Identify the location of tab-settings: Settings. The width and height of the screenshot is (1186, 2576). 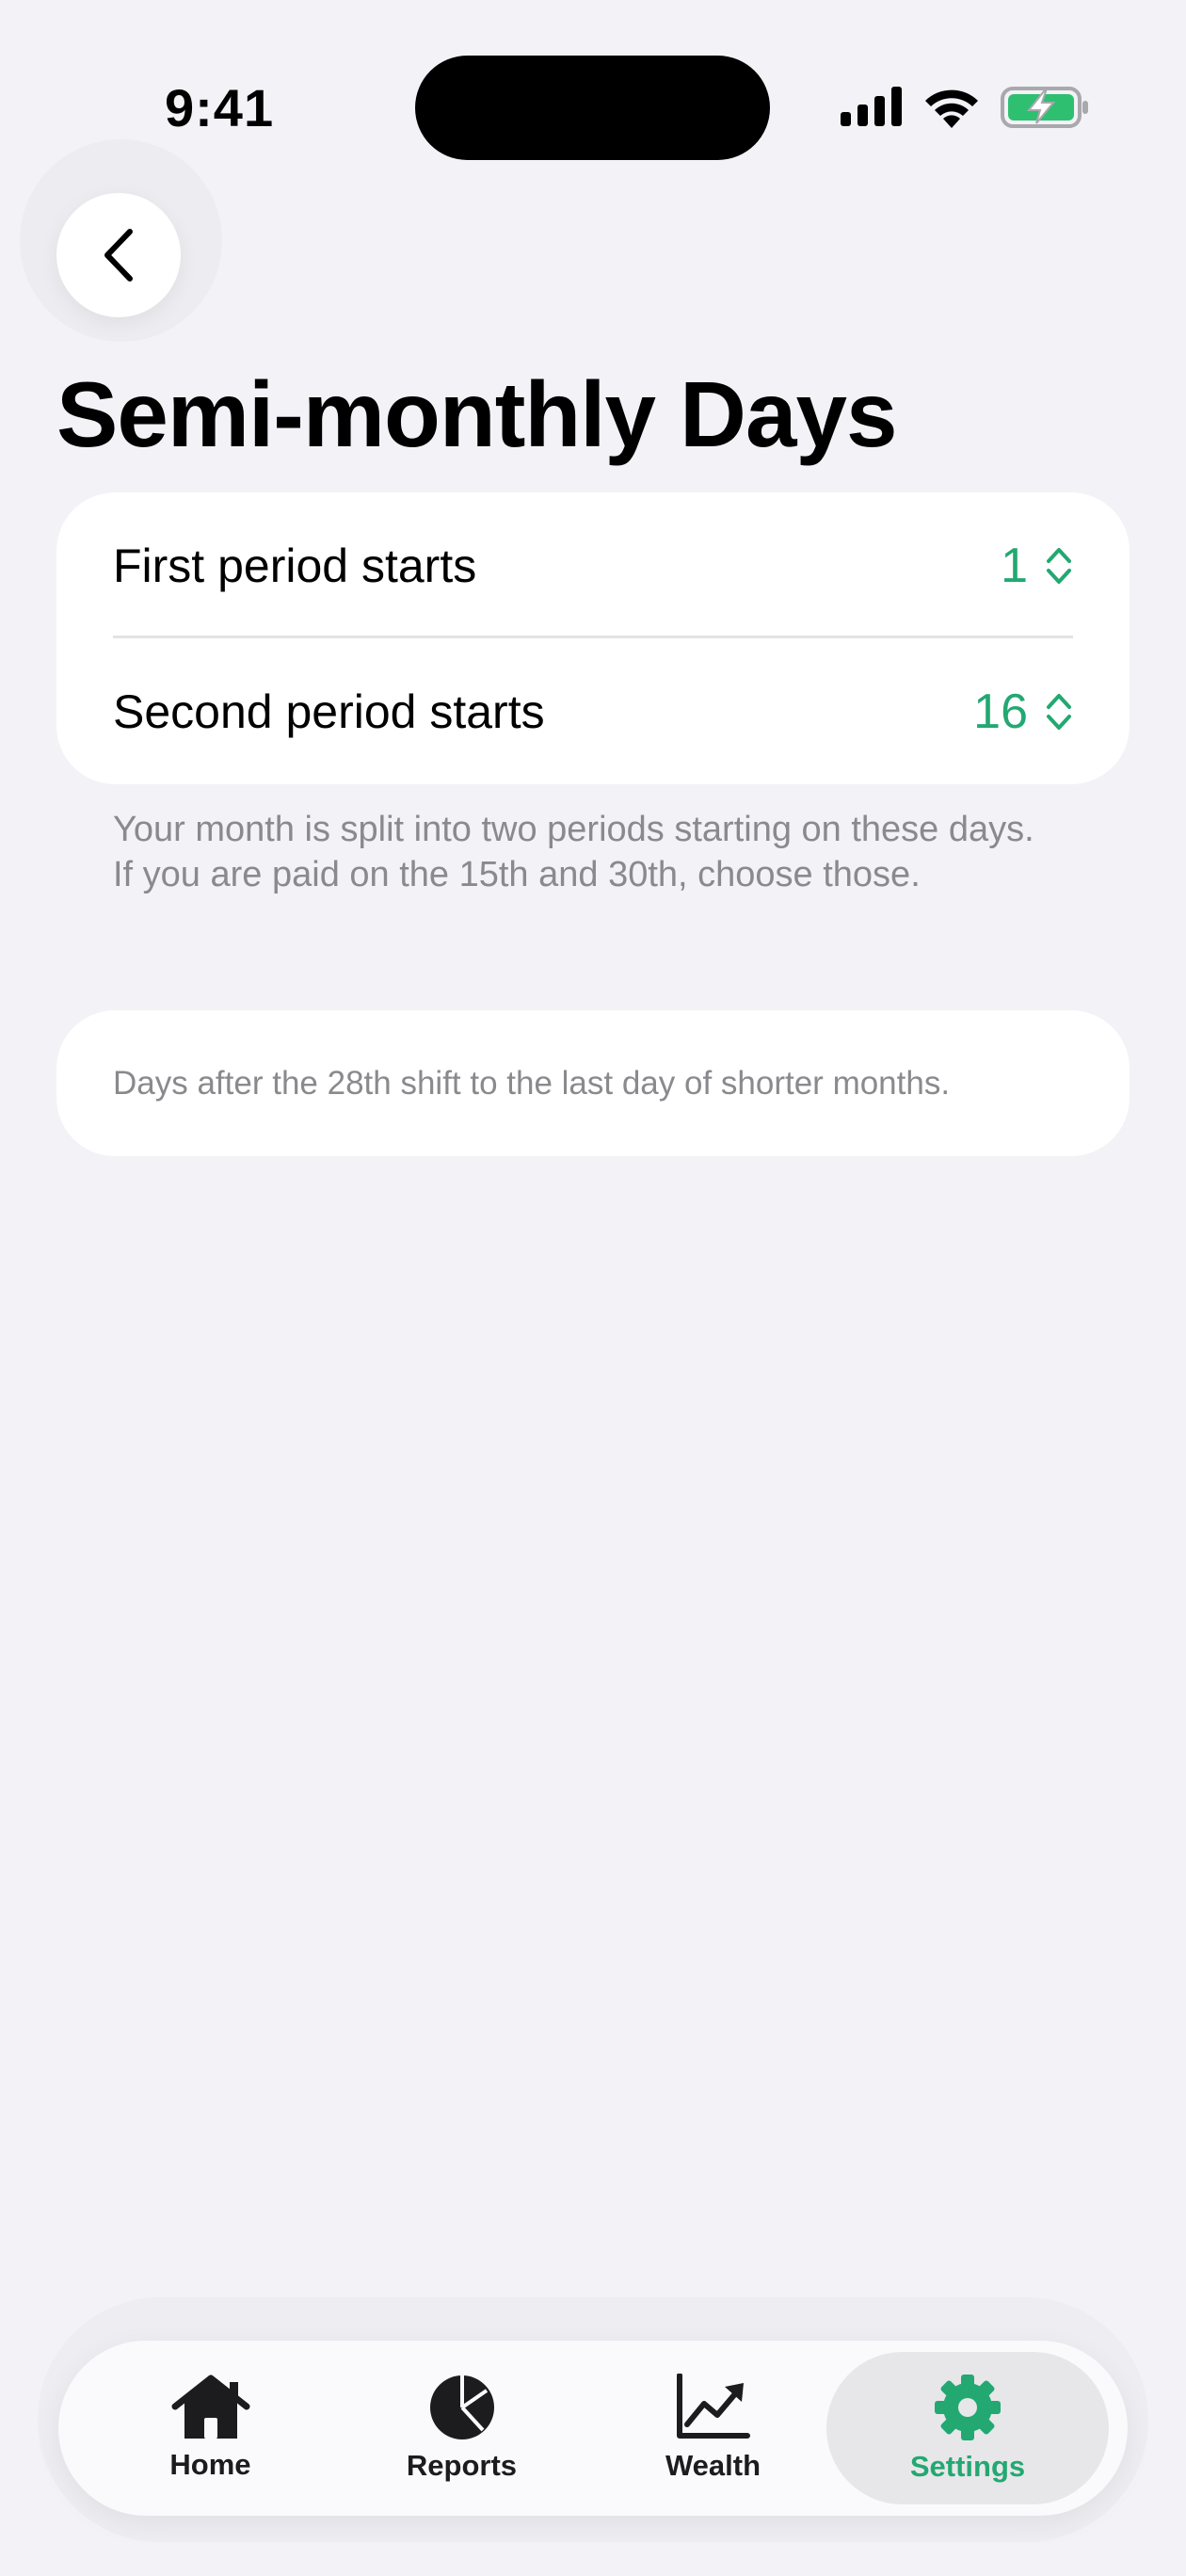
(967, 2428).